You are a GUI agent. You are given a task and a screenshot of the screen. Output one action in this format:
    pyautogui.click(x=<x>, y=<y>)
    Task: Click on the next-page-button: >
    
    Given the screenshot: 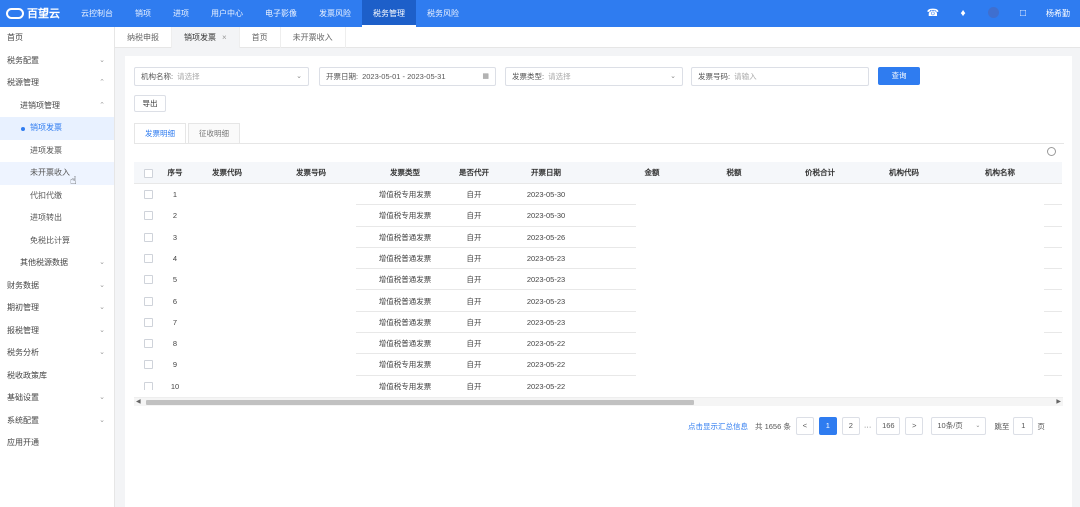 What is the action you would take?
    pyautogui.click(x=914, y=426)
    